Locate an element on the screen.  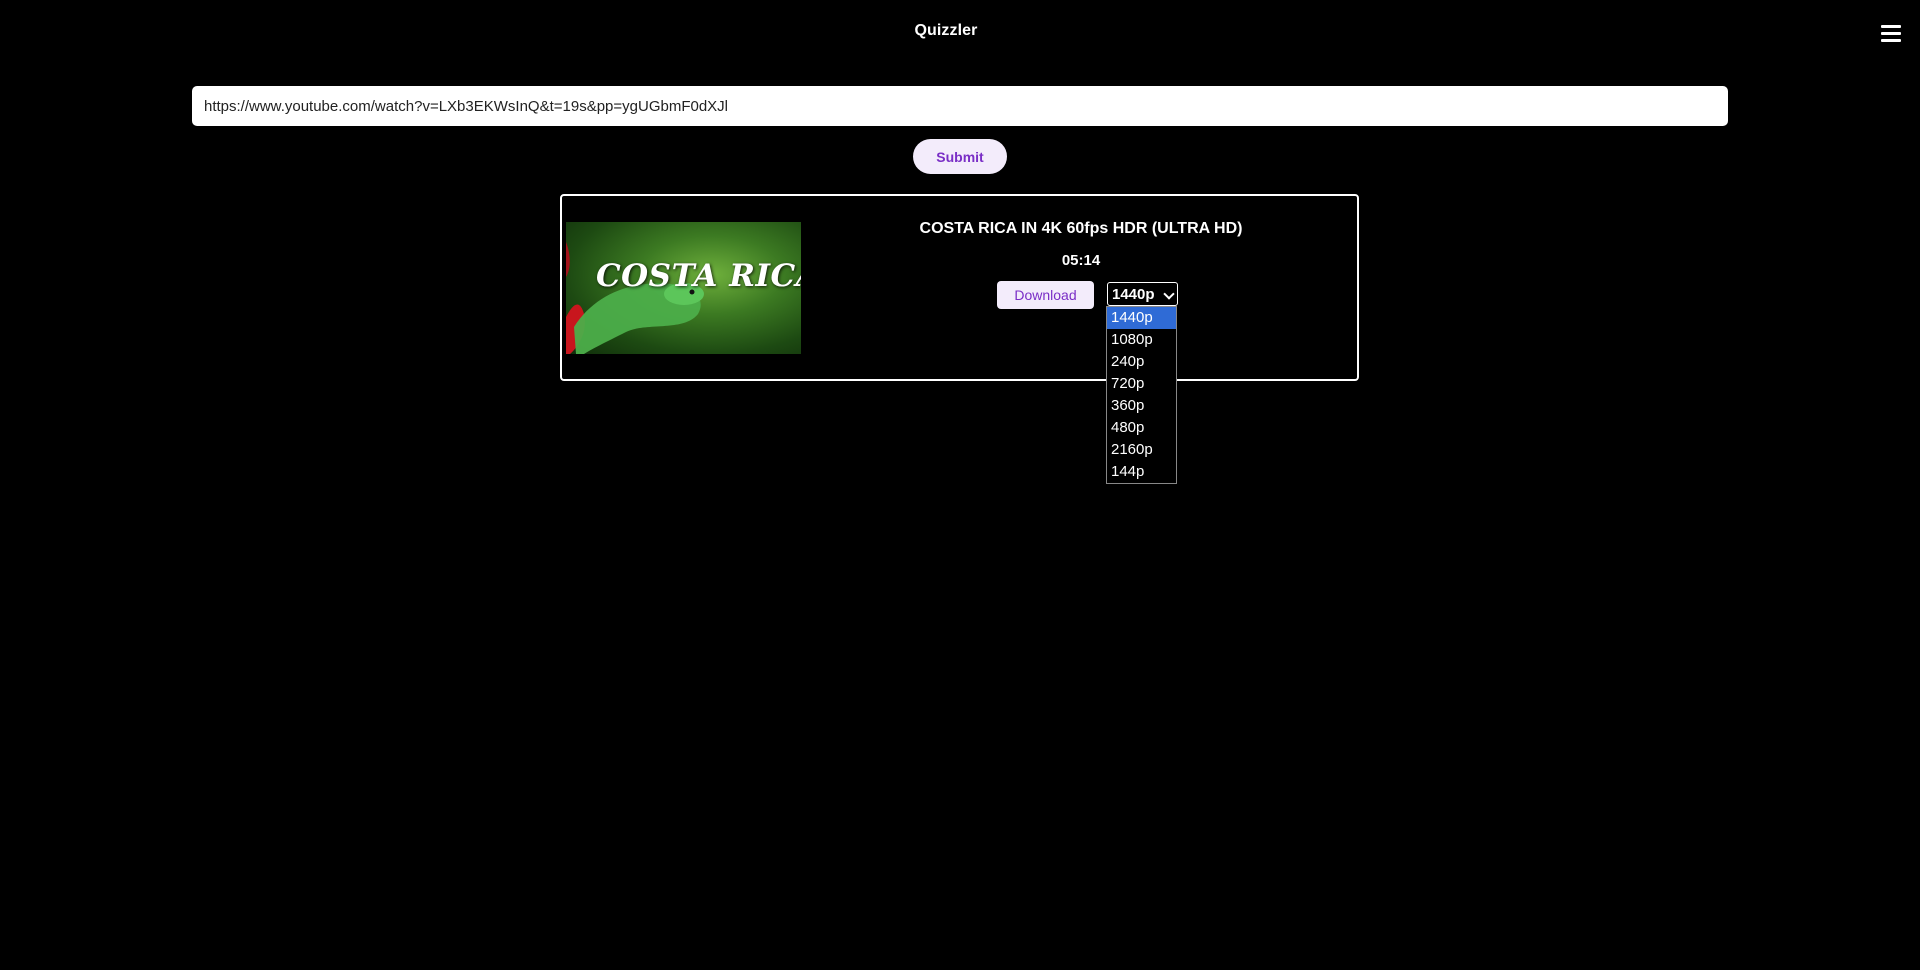
quality-select-value: 1440p is located at coordinates (1133, 294).